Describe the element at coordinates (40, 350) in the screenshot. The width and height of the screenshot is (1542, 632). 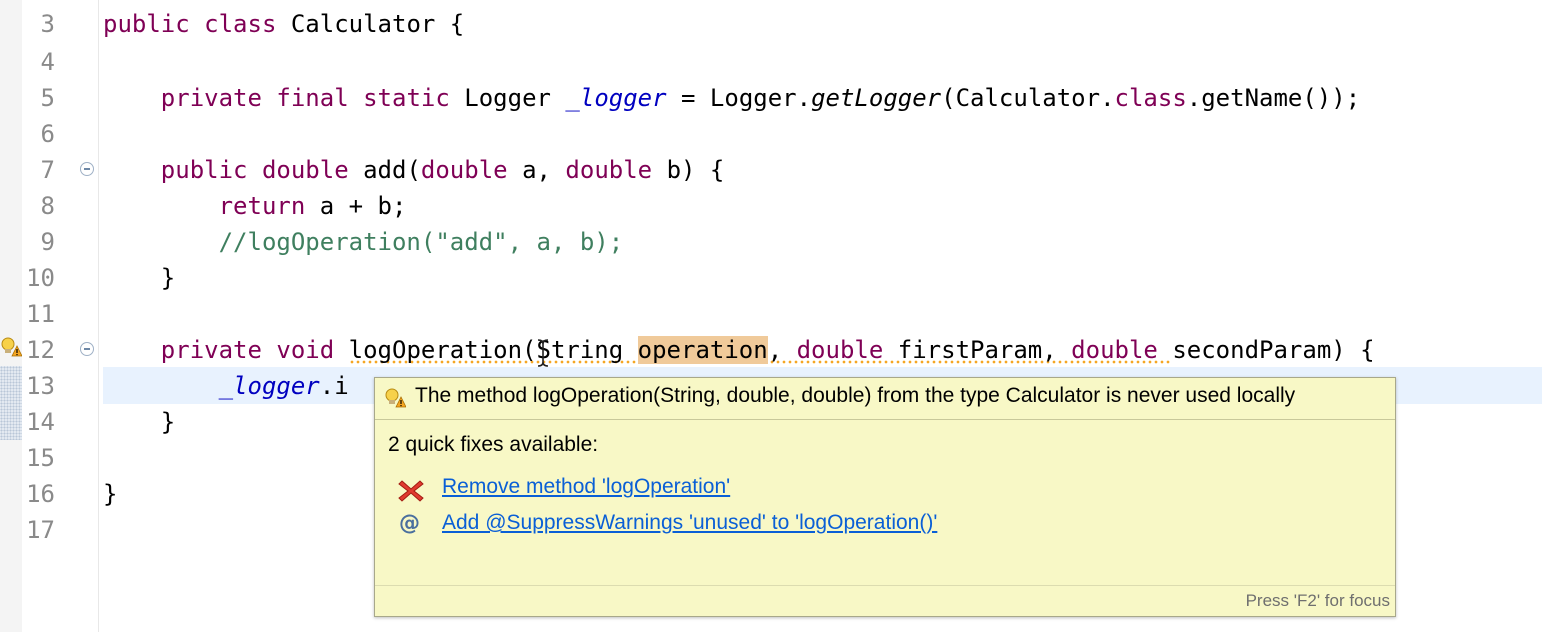
I see `line-number: 12` at that location.